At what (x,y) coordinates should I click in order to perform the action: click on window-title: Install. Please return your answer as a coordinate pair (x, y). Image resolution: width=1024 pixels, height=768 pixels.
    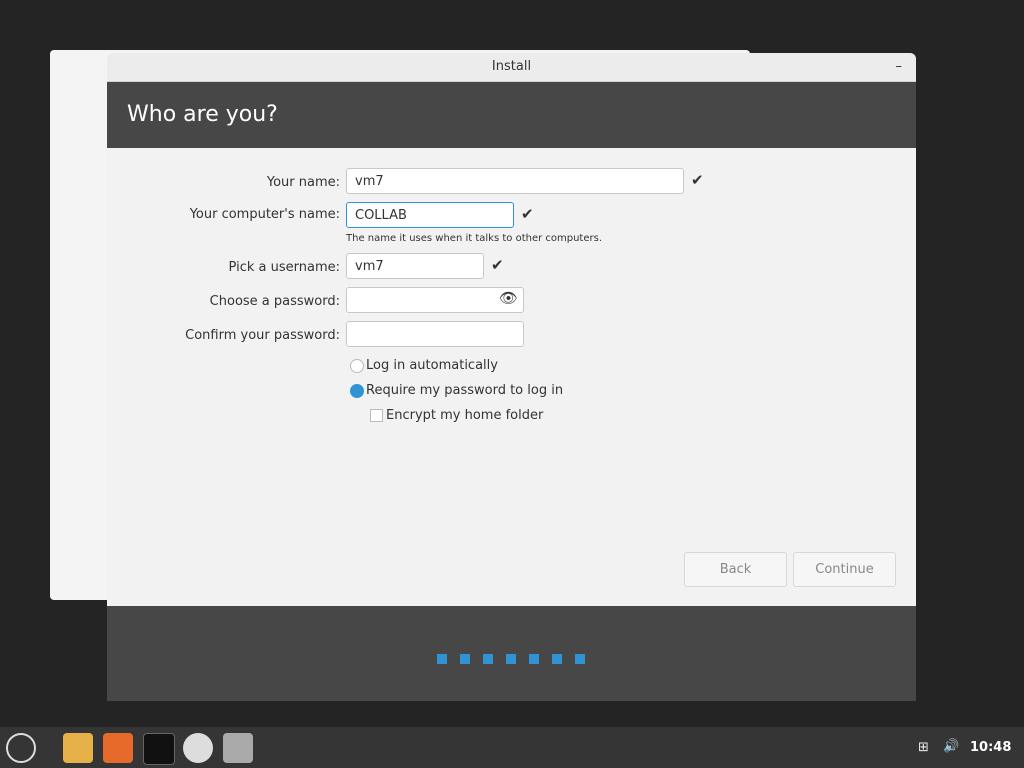
    Looking at the image, I should click on (511, 66).